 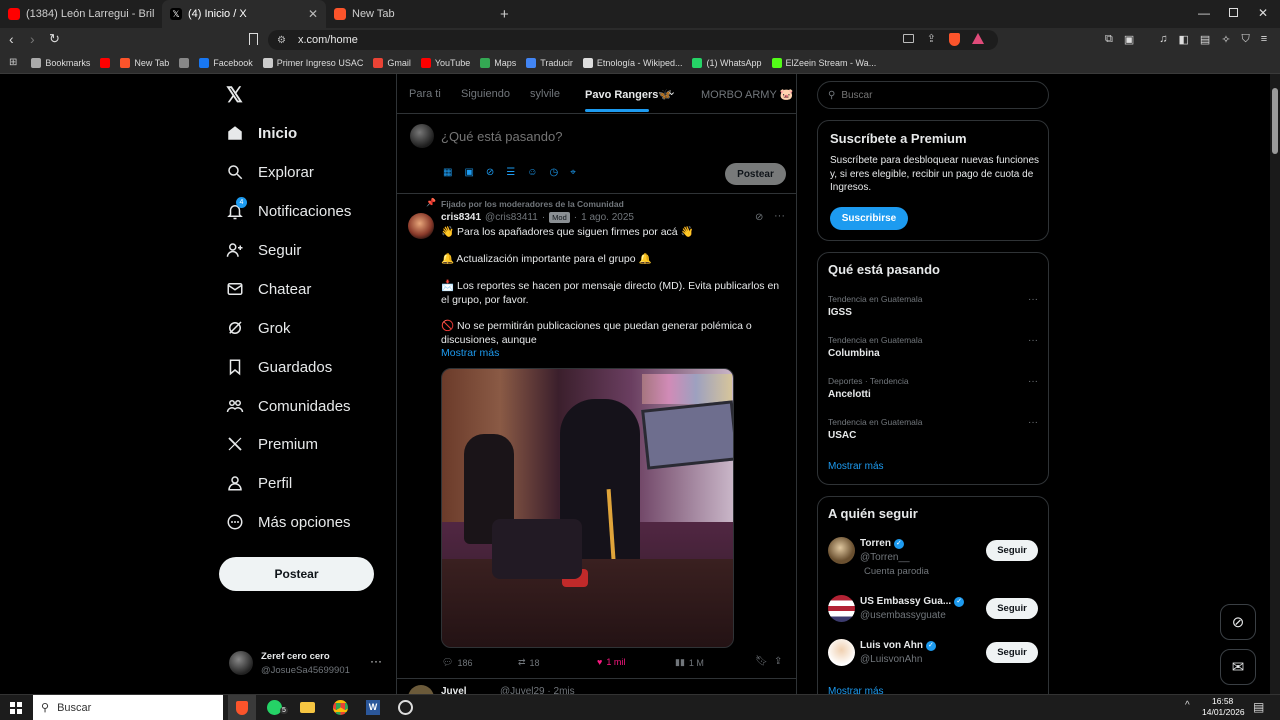 I want to click on search-box: ⚲, so click(x=933, y=95).